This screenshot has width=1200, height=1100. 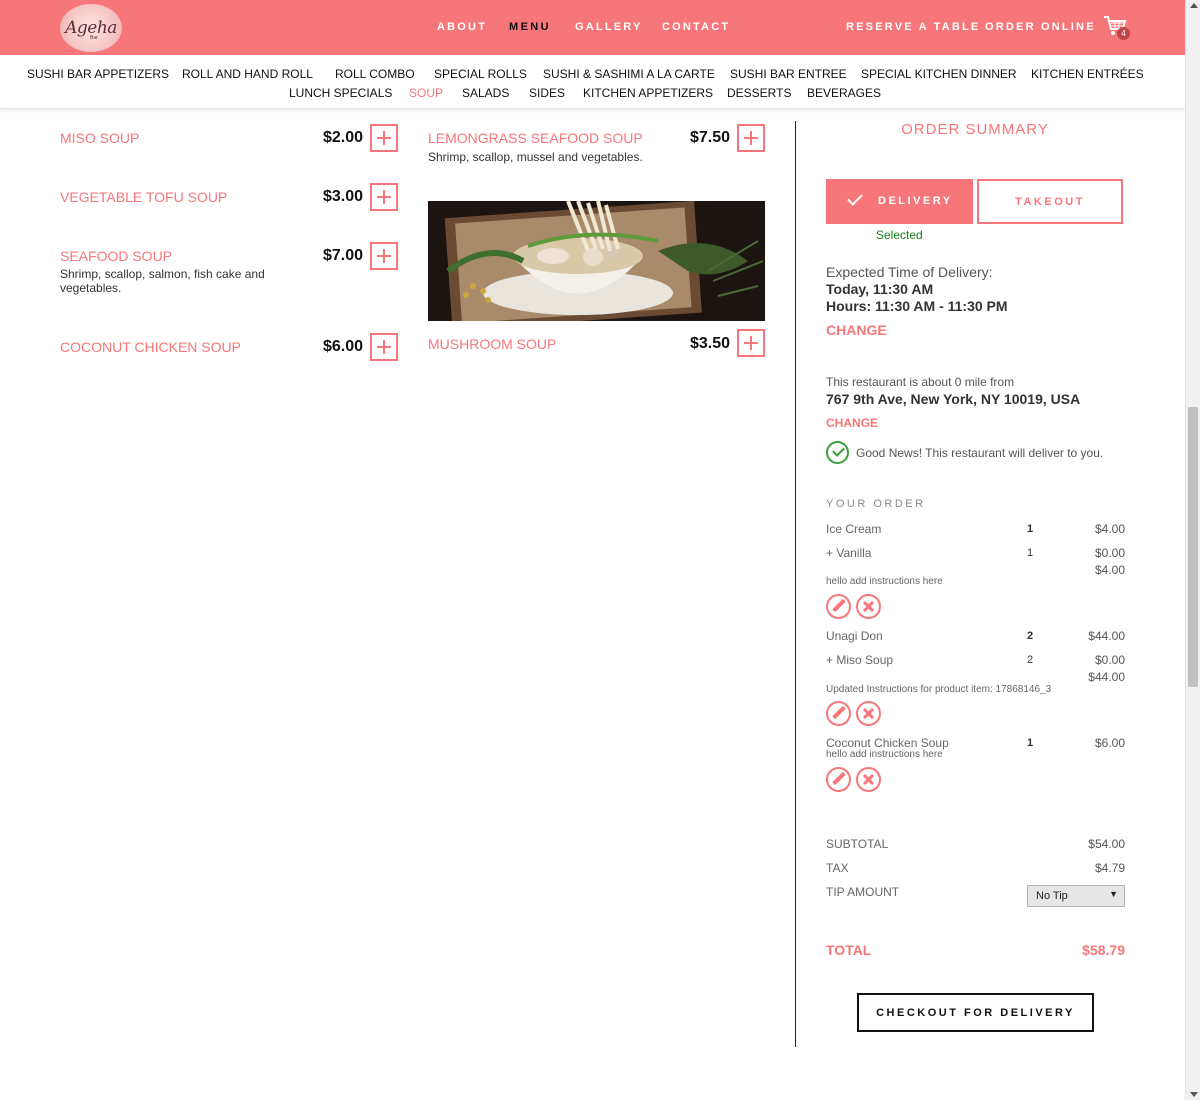 What do you see at coordinates (98, 74) in the screenshot?
I see `category-sushi-bar-appetizers: SUSHI BAR APPETIZERS` at bounding box center [98, 74].